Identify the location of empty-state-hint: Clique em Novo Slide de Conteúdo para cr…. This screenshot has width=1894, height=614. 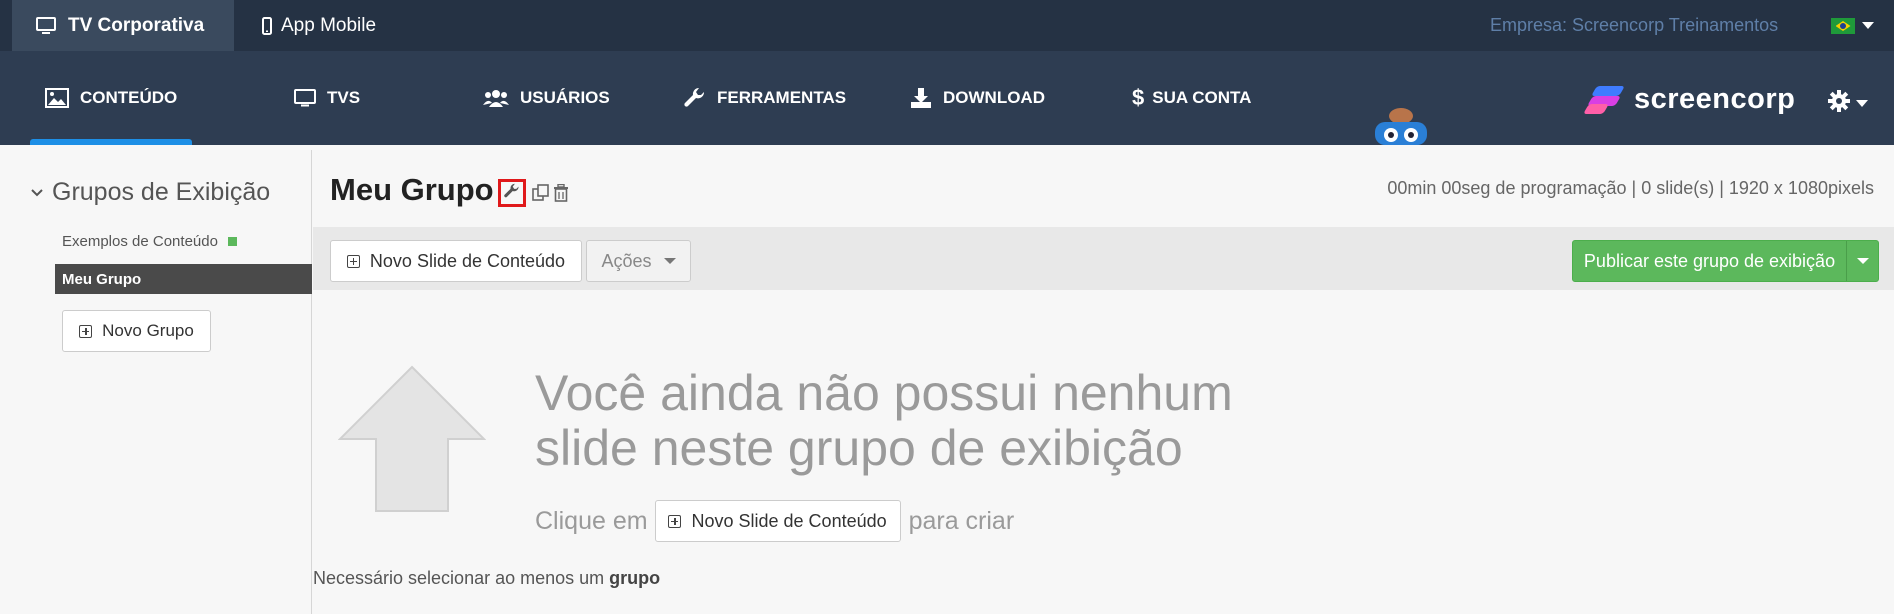
(774, 521).